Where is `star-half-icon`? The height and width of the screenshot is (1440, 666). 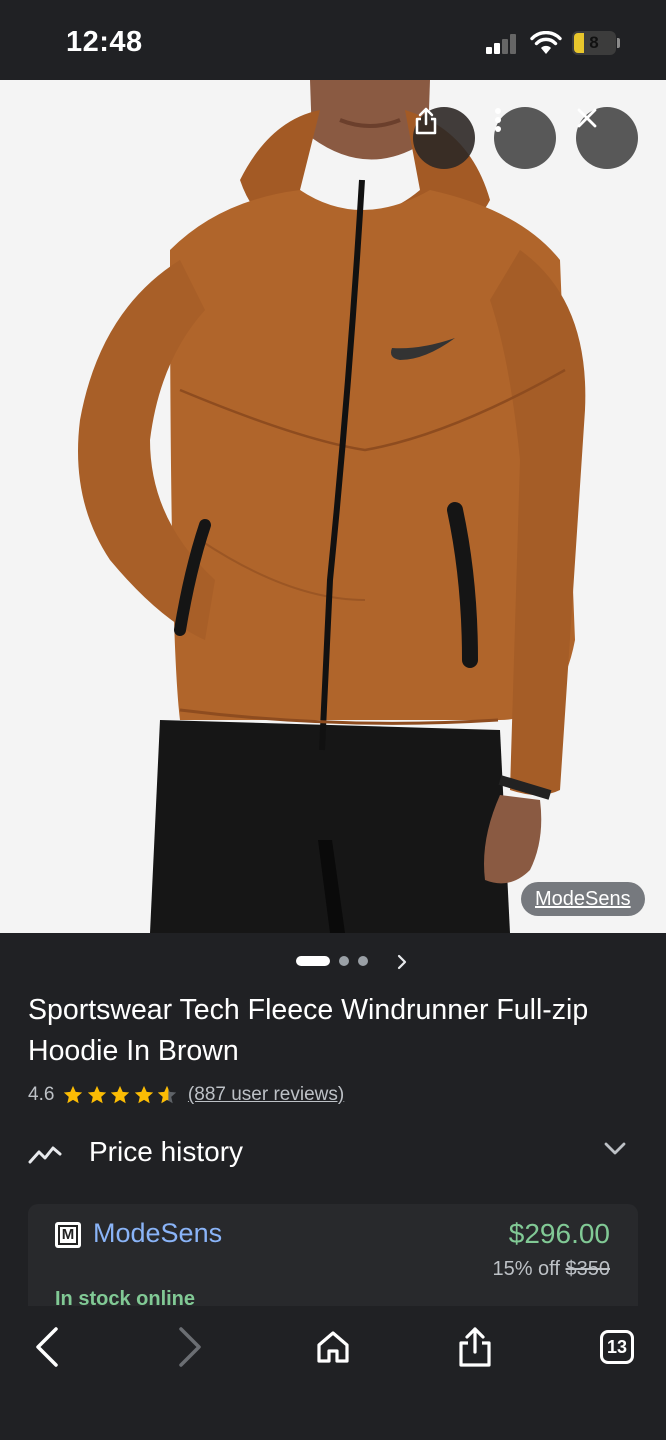 star-half-icon is located at coordinates (167, 1094).